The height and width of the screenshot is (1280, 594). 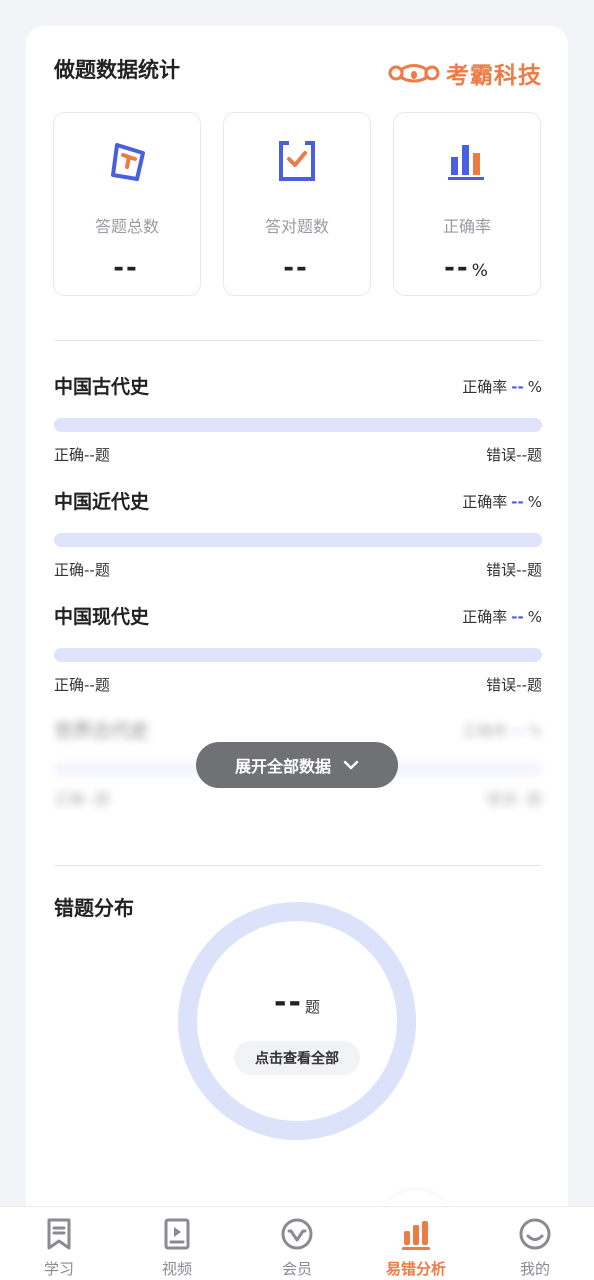 What do you see at coordinates (102, 617) in the screenshot?
I see `subject-name: 中国现代史` at bounding box center [102, 617].